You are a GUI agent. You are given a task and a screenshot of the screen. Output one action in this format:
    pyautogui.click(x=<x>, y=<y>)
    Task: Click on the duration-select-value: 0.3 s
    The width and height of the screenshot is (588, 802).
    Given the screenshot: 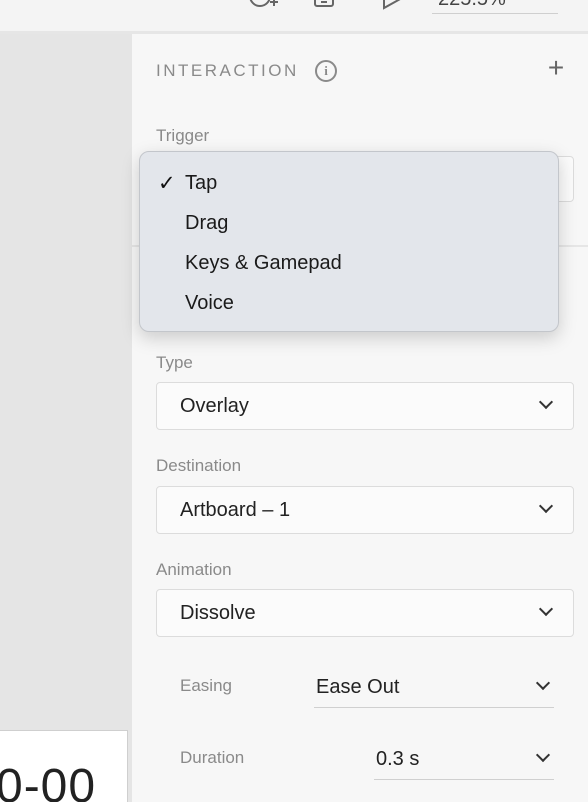 What is the action you would take?
    pyautogui.click(x=398, y=759)
    